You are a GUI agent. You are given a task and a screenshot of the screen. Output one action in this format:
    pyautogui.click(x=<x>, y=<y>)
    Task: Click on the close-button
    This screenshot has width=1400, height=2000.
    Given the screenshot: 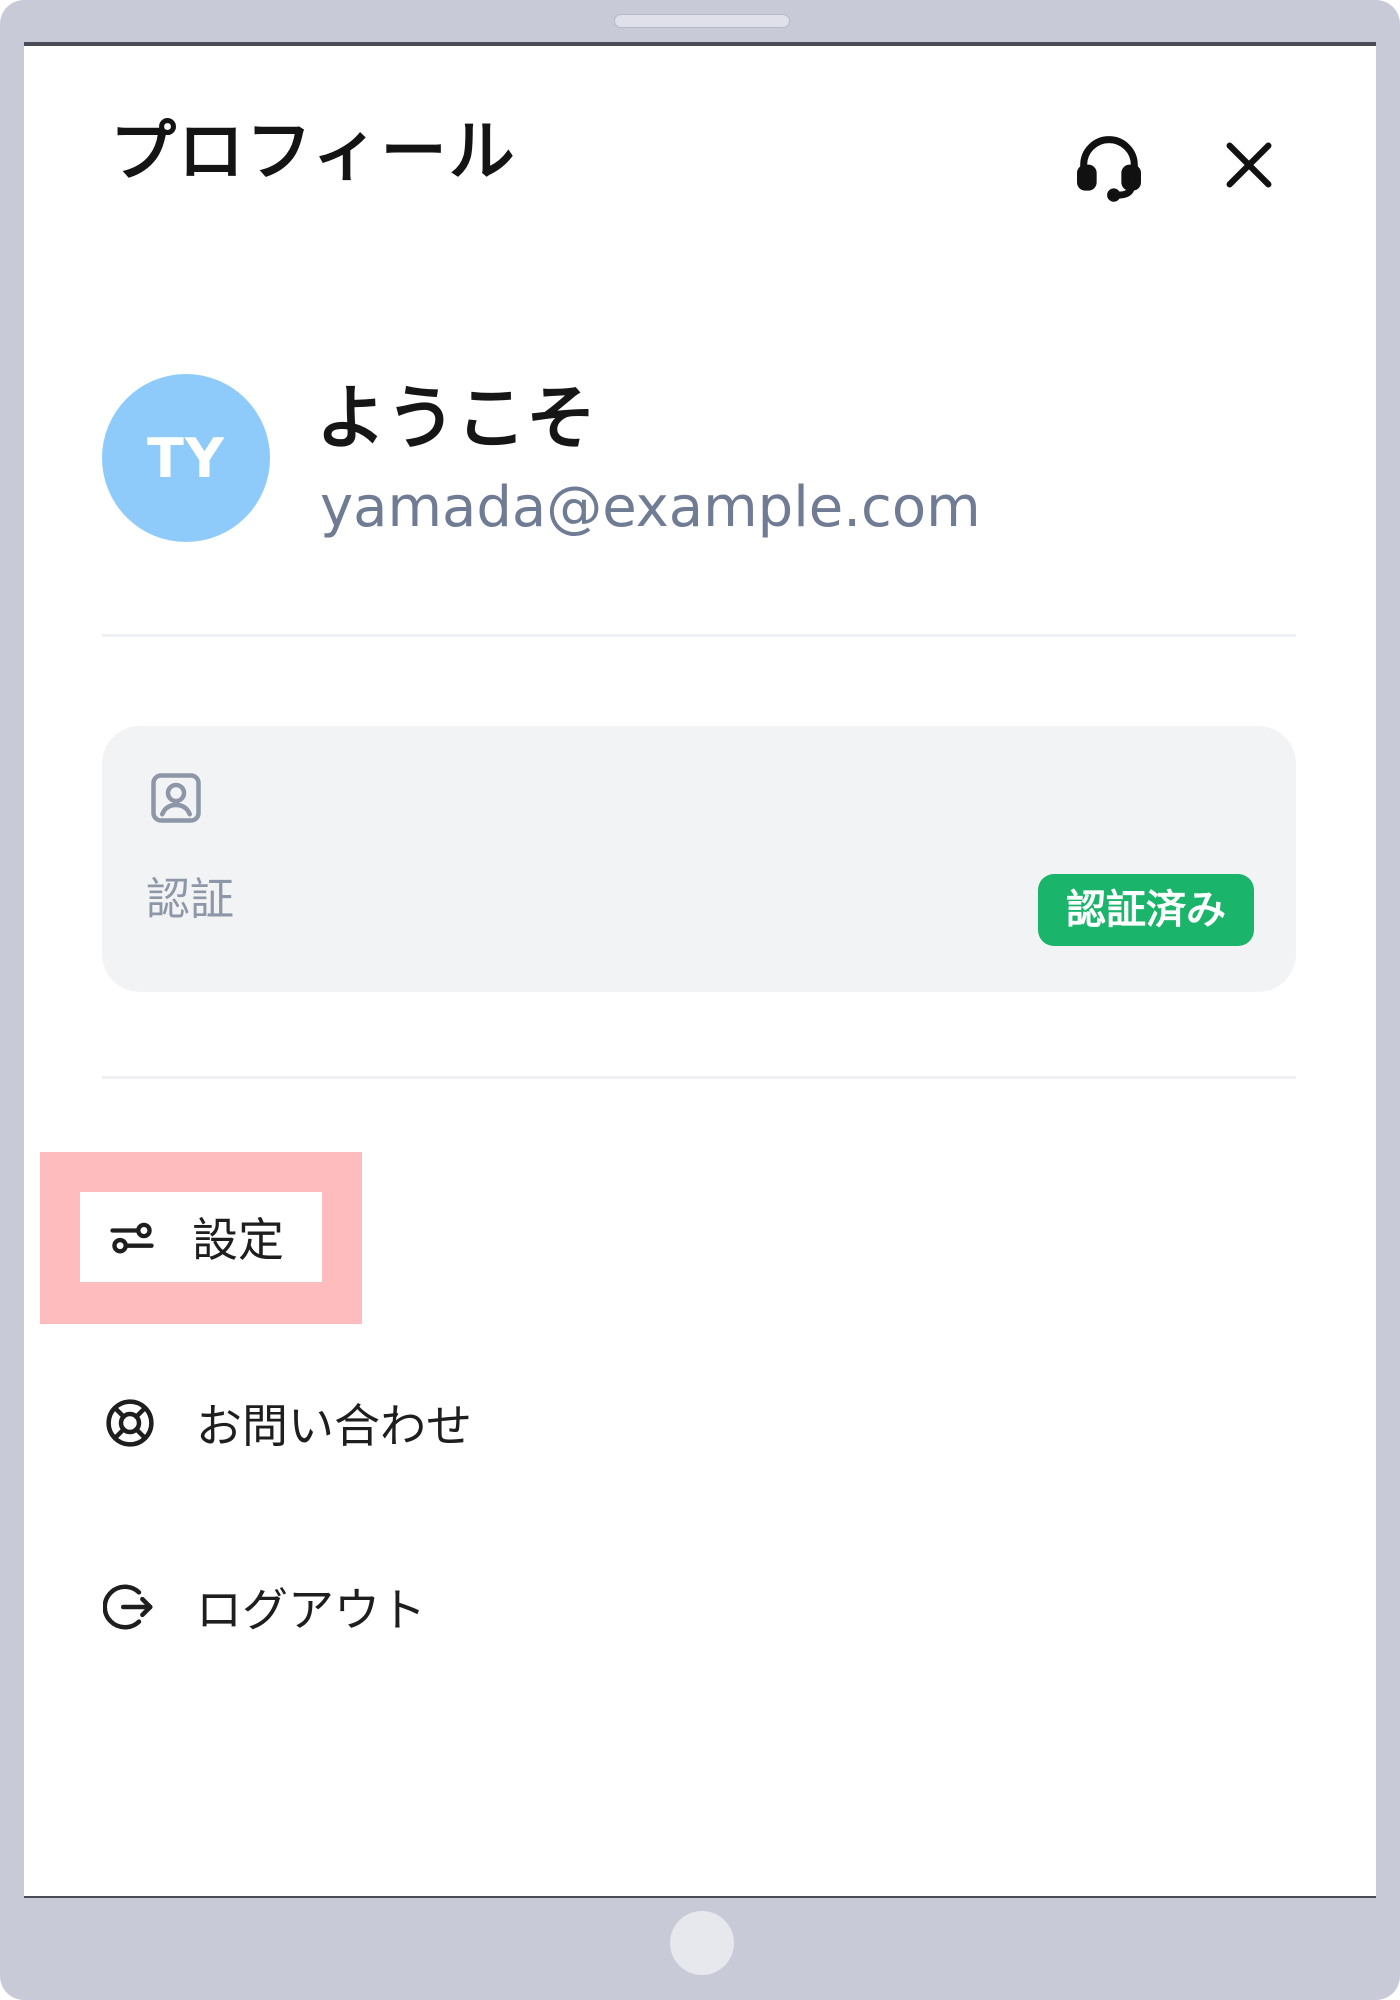 What is the action you would take?
    pyautogui.click(x=1249, y=165)
    